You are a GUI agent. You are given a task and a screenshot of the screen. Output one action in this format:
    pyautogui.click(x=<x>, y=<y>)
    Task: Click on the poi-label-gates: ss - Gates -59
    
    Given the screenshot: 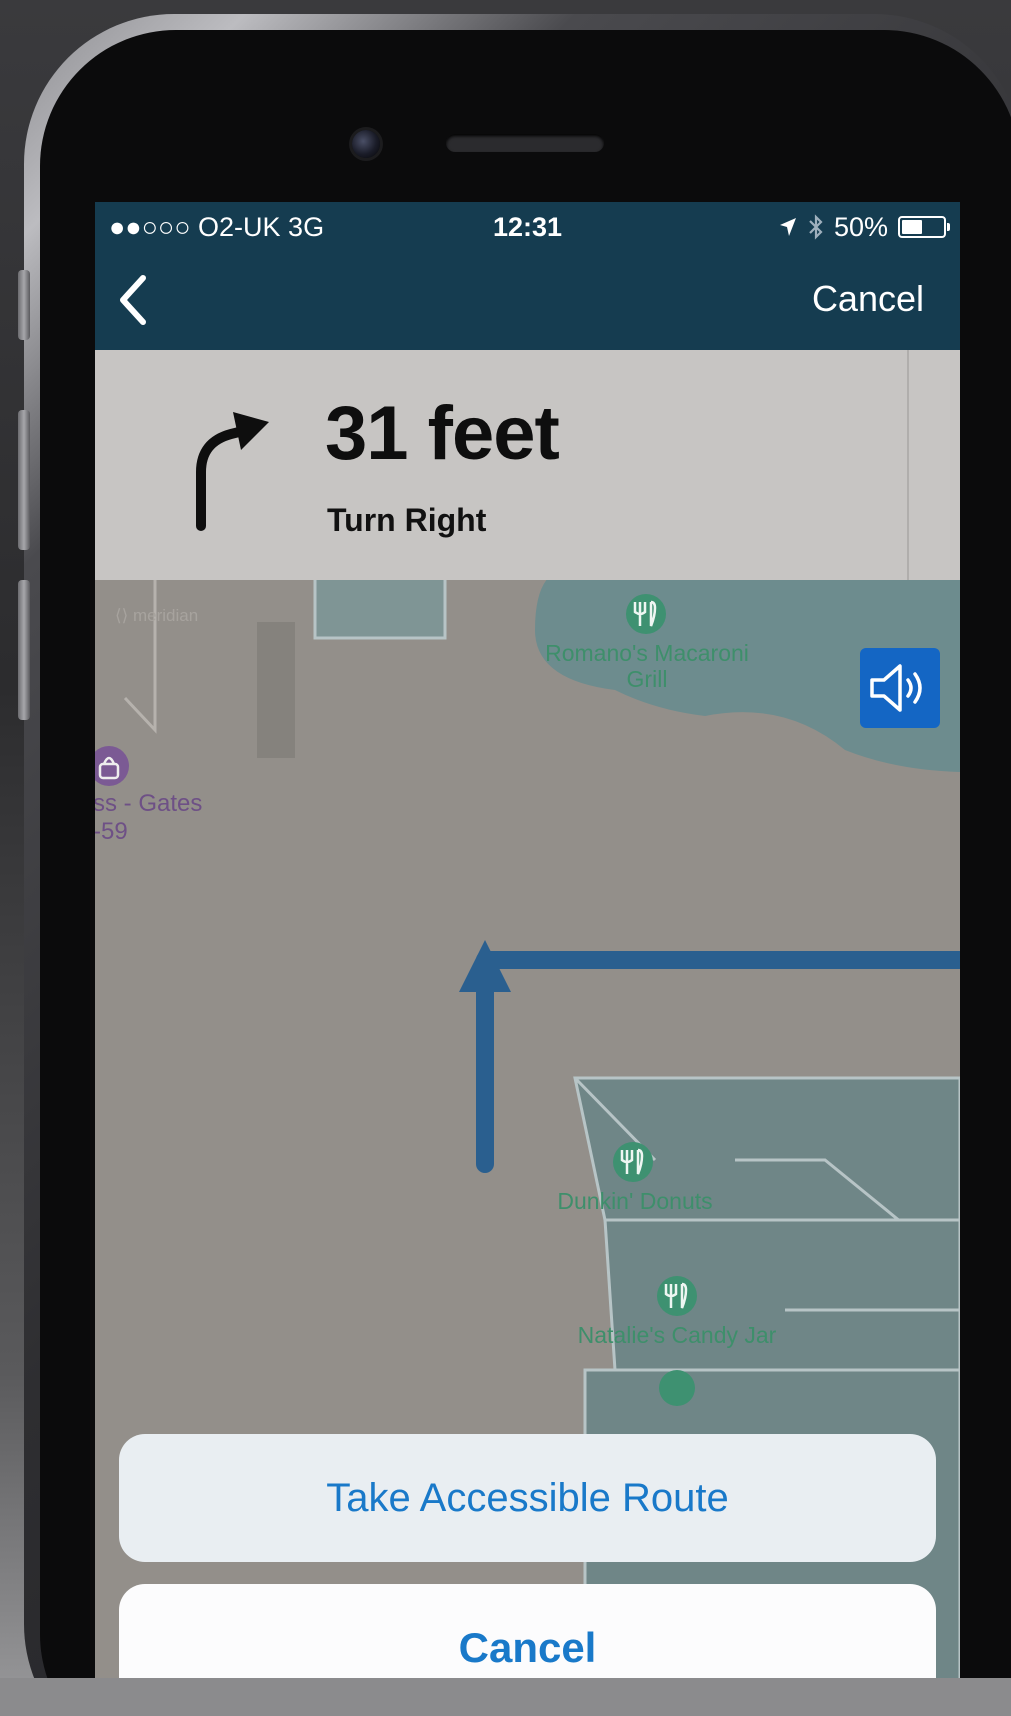 What is the action you would take?
    pyautogui.click(x=148, y=818)
    